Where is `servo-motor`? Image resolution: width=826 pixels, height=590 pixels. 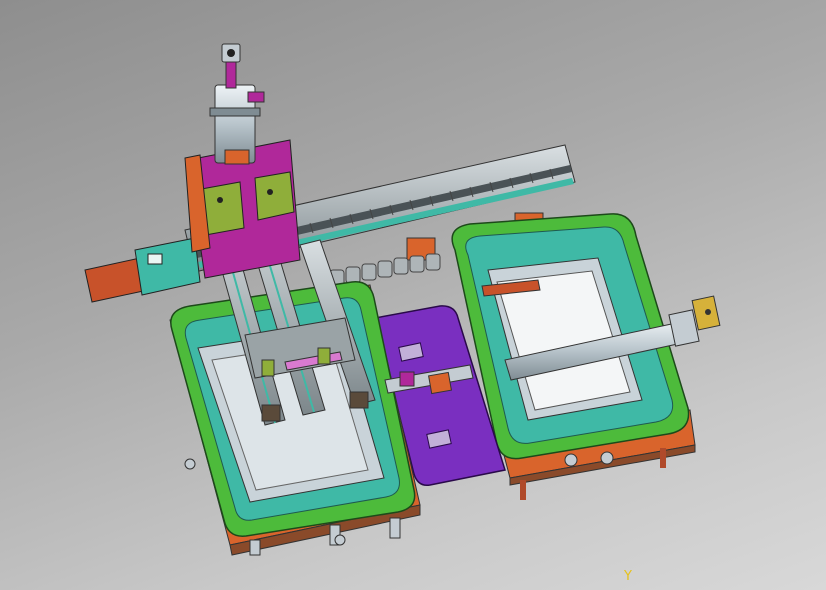
servo-motor is located at coordinates (142, 270).